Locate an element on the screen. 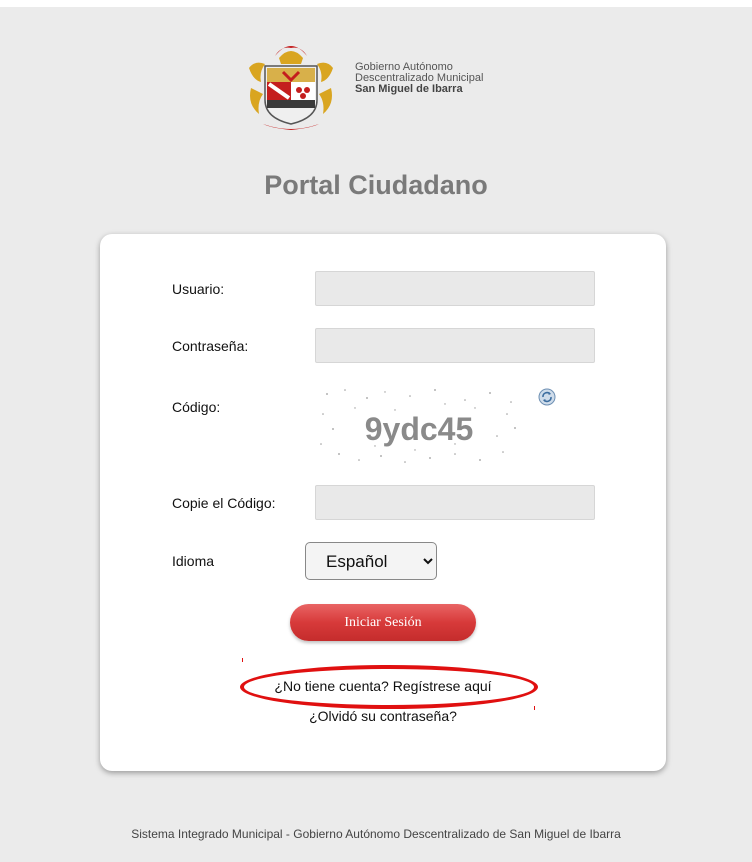  captcha-image: 9ydc45 is located at coordinates (418, 426).